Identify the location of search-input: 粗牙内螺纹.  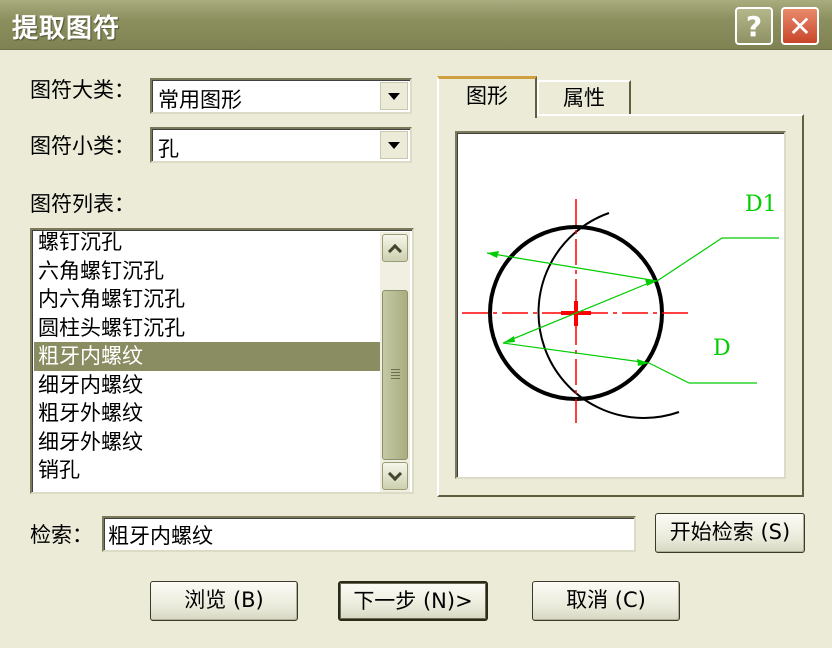
(369, 534).